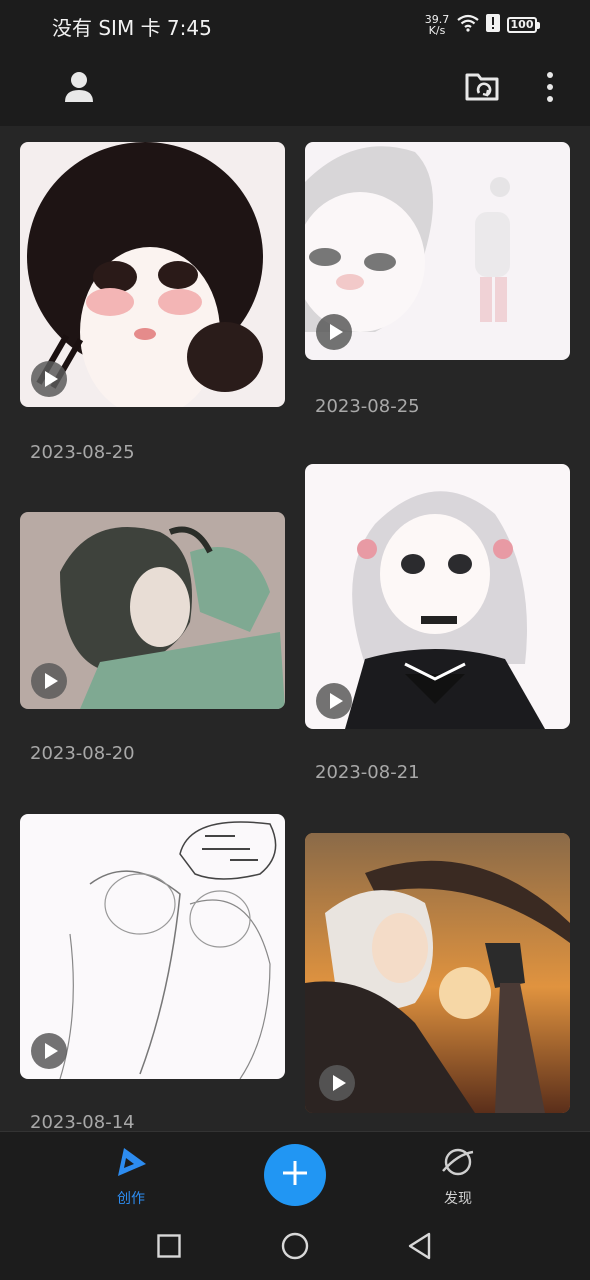 The image size is (590, 1280). What do you see at coordinates (132, 28) in the screenshot?
I see `carrier-time: 没有 SIM 卡 7:45` at bounding box center [132, 28].